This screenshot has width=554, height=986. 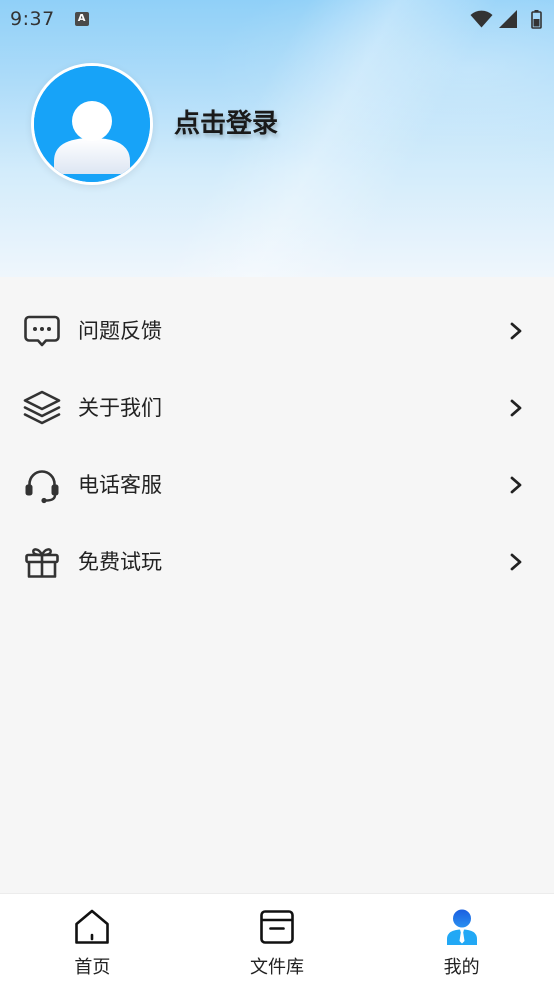 I want to click on tab-label: 文件库, so click(x=277, y=967).